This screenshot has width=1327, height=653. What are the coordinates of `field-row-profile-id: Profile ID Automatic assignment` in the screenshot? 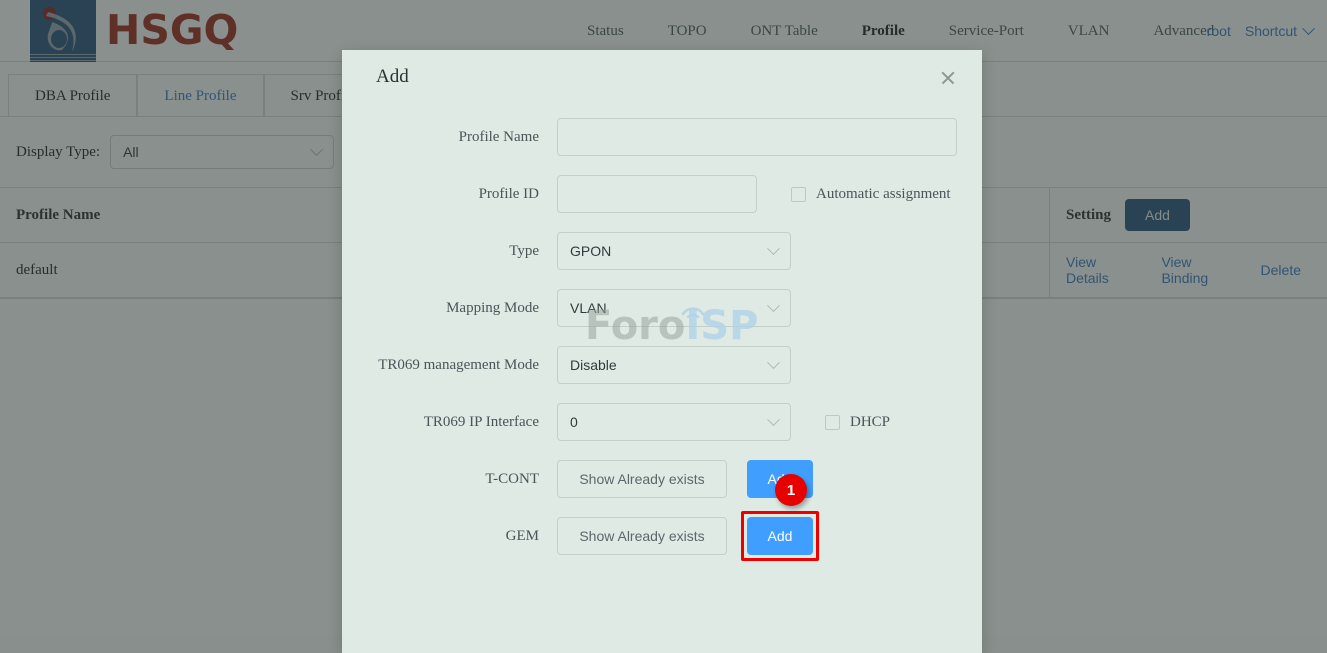 It's located at (662, 194).